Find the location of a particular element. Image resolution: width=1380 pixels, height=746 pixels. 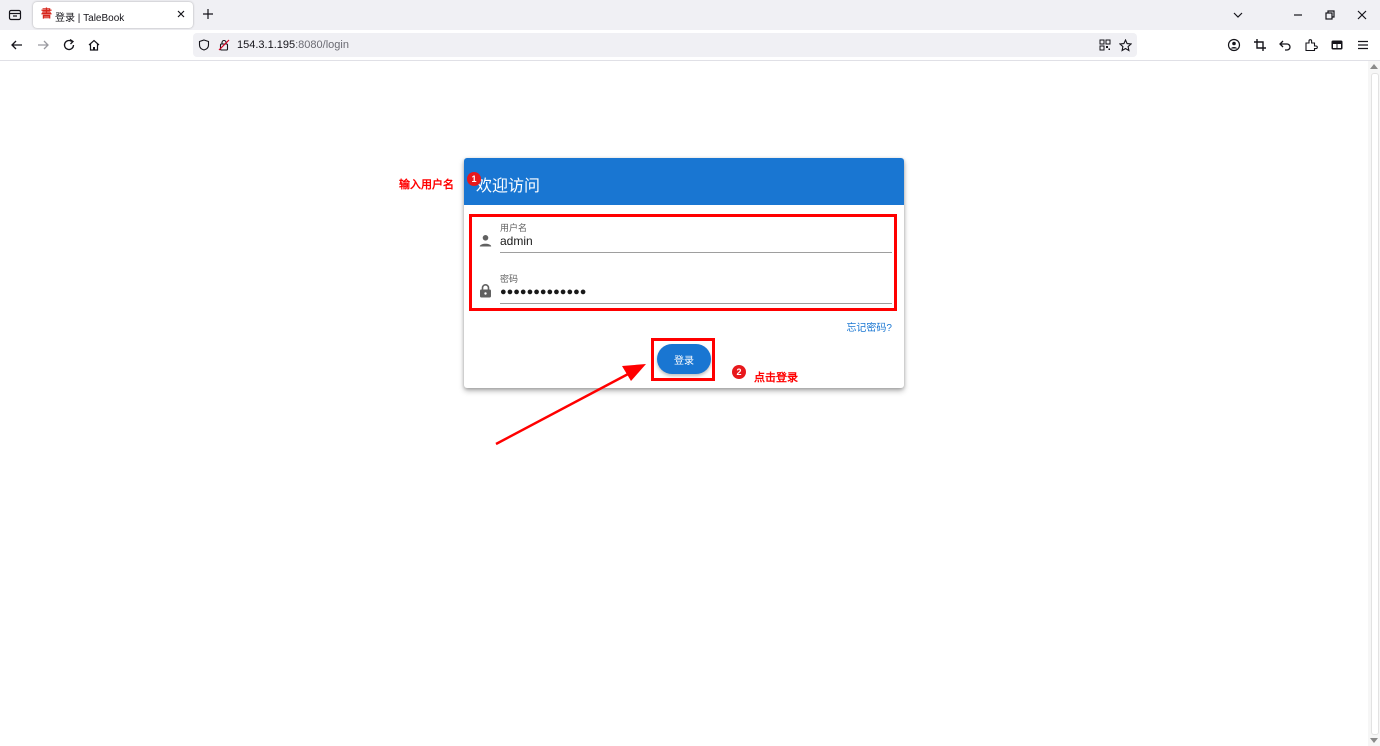

annotation-arrow-icon is located at coordinates (570, 405).